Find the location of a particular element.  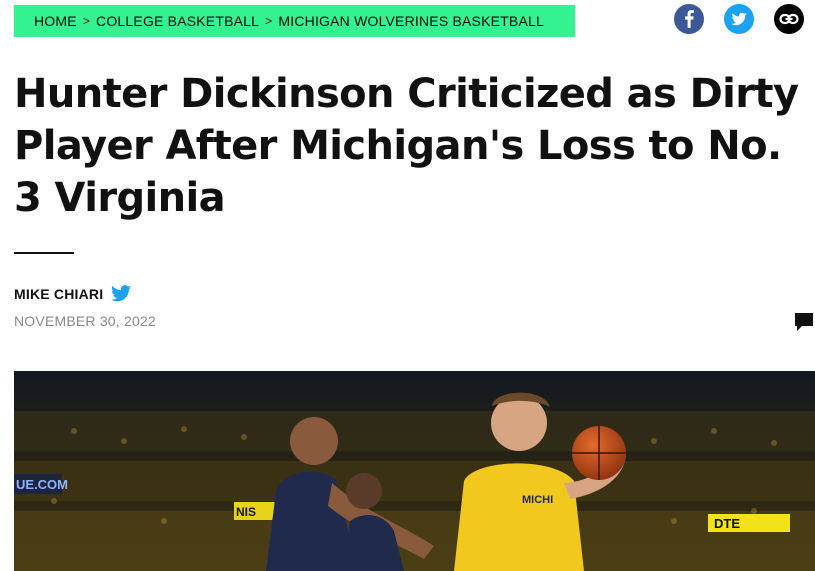

publish-date: NOVEMBER 30, 2022 is located at coordinates (85, 321).